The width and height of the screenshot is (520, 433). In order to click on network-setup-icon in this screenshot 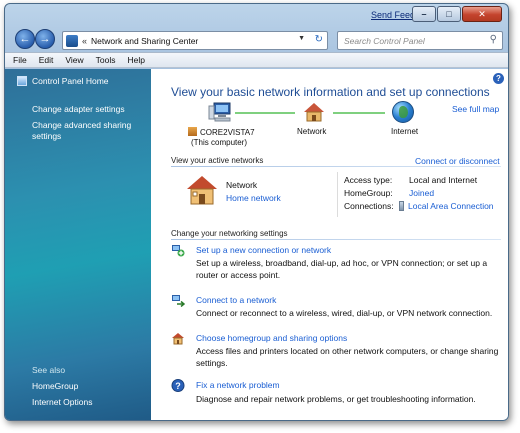, I will do `click(178, 251)`.